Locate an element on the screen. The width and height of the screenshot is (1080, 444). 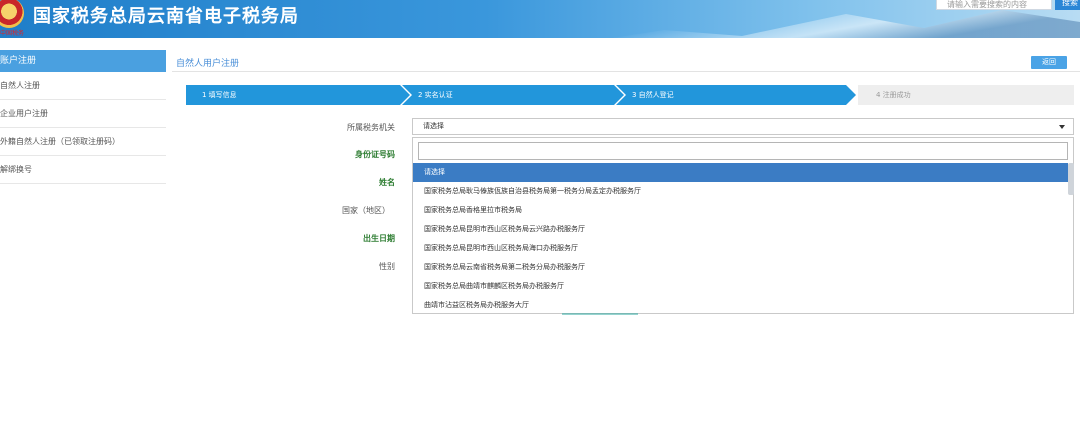
tax-office-select: 请选择 is located at coordinates (743, 126).